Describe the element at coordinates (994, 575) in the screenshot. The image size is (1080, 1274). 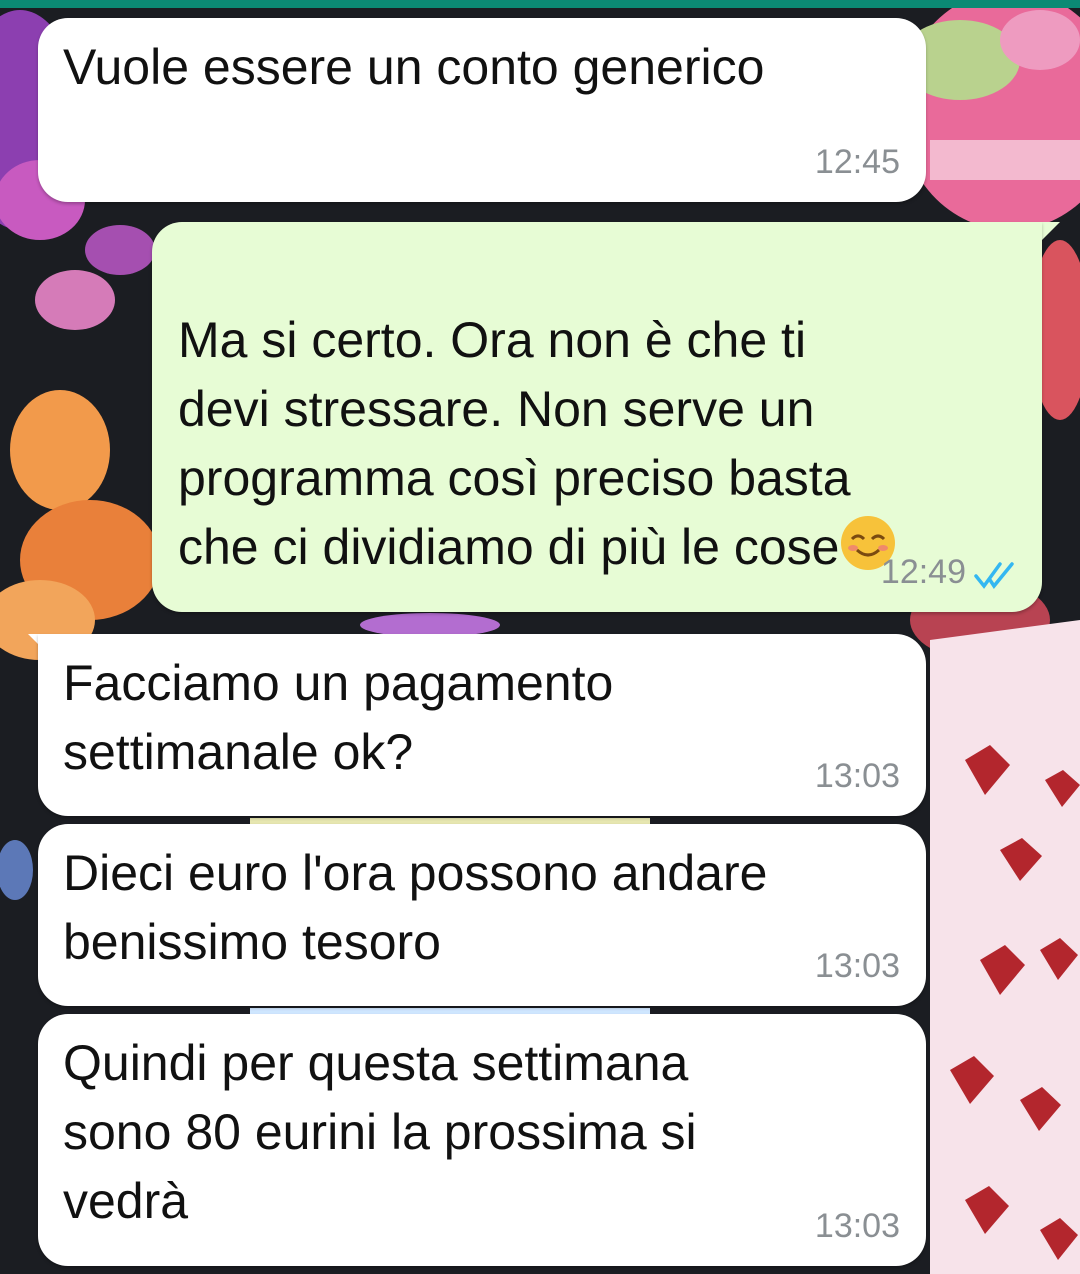
I see `read-receipt-icon` at that location.